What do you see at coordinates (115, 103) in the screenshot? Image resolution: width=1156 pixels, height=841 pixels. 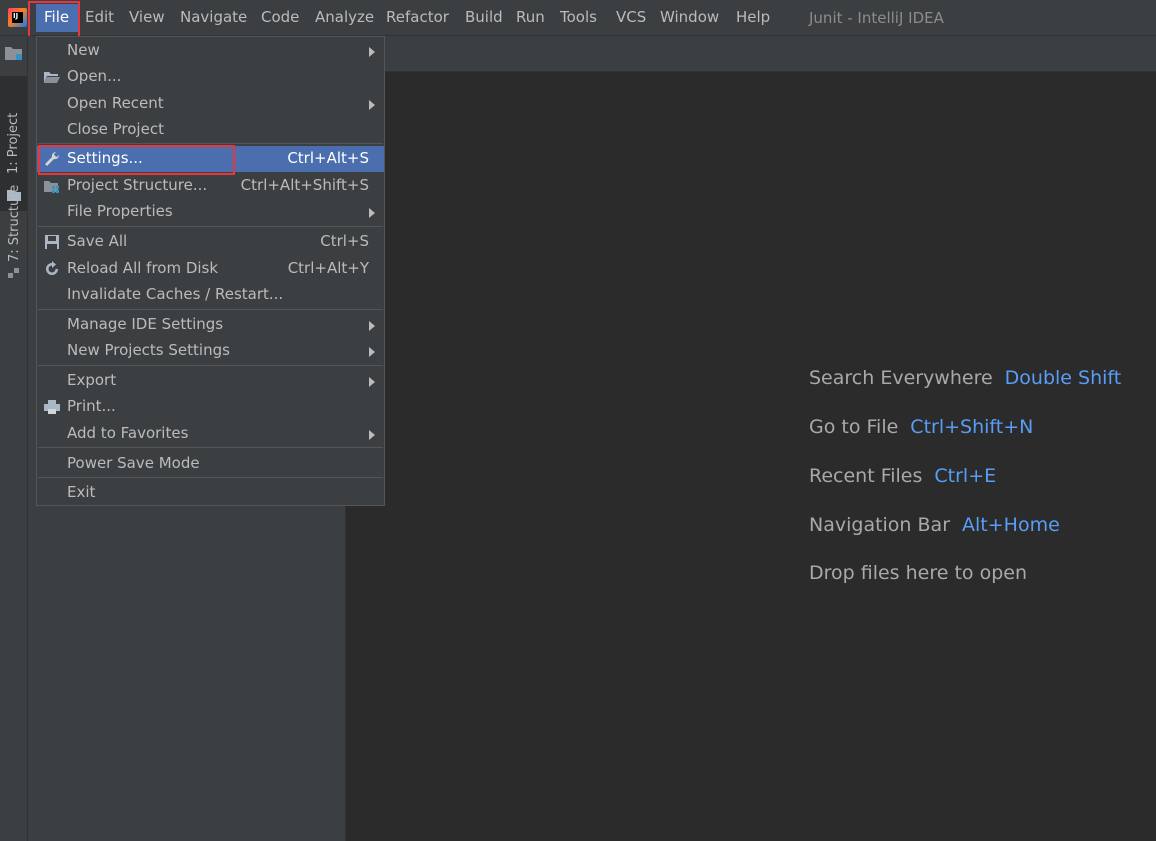 I see `menu-item-label: Open Recent` at bounding box center [115, 103].